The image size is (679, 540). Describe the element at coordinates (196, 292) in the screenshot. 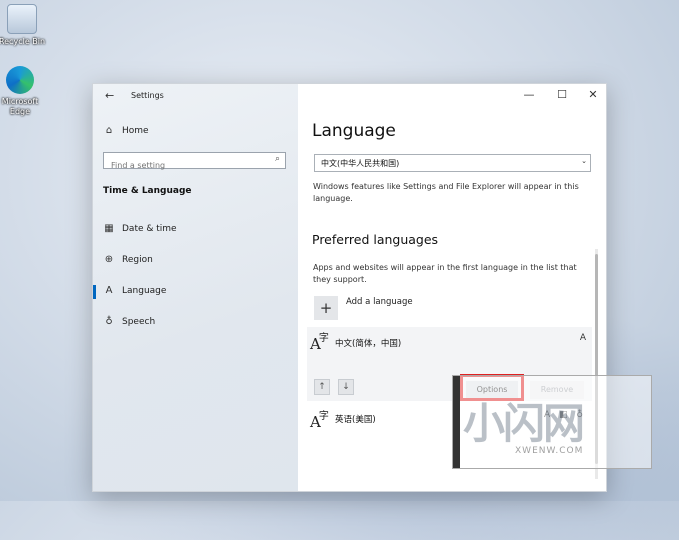

I see `sidebar-item-language: A Language` at that location.